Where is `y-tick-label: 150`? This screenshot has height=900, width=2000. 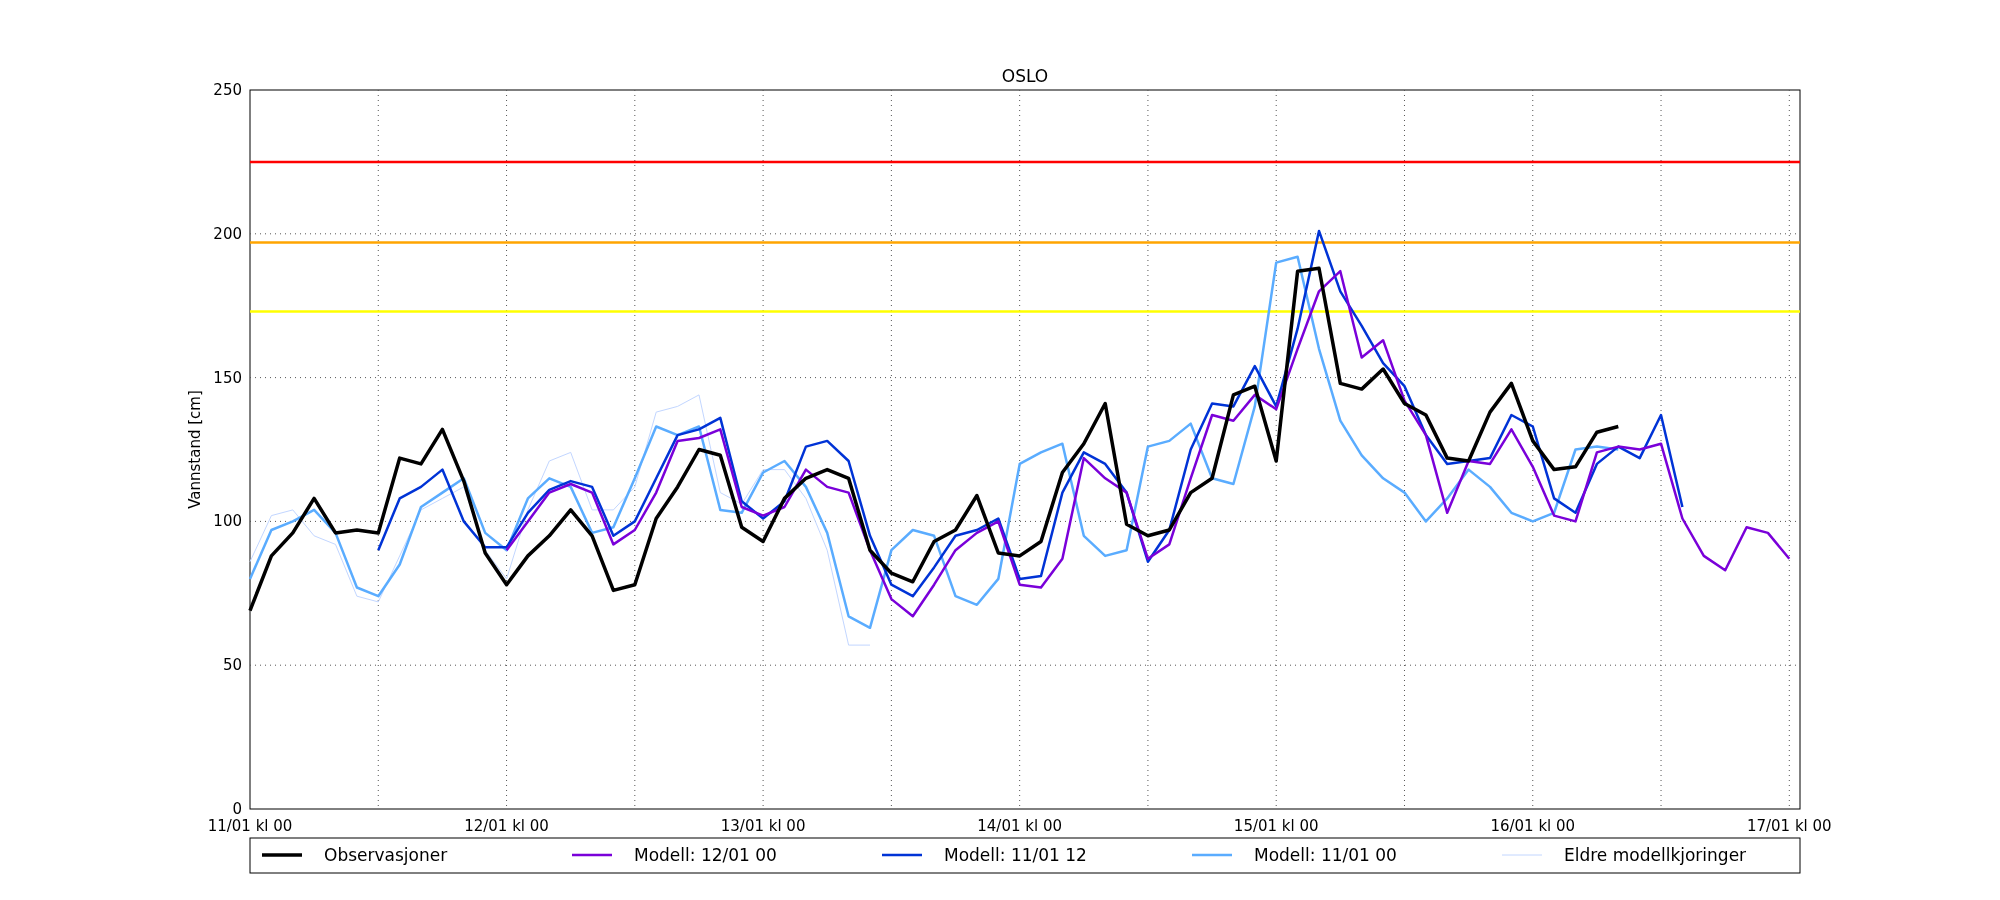
y-tick-label: 150 is located at coordinates (227, 377).